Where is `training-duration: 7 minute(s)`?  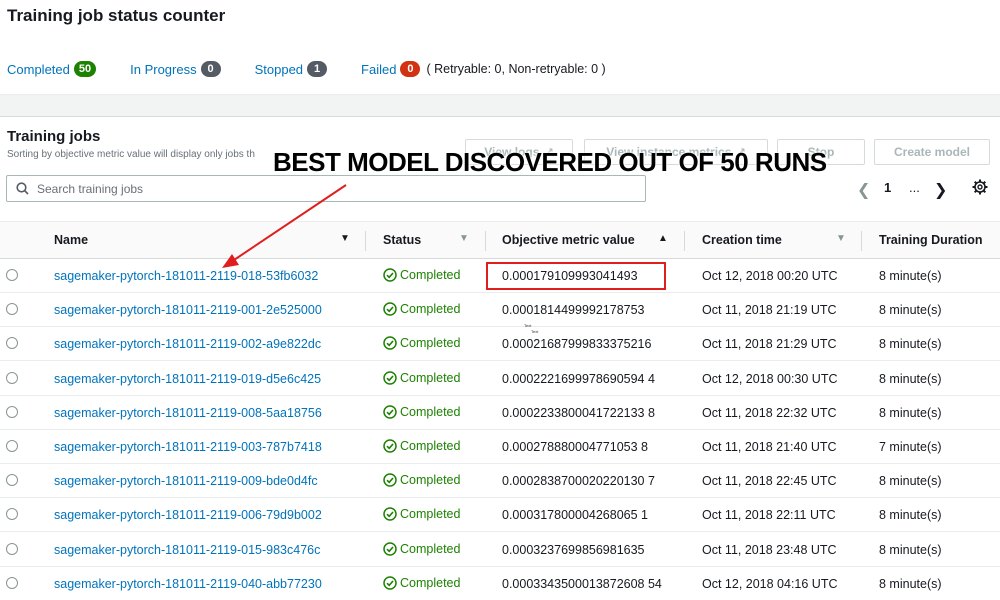
training-duration: 7 minute(s) is located at coordinates (910, 447).